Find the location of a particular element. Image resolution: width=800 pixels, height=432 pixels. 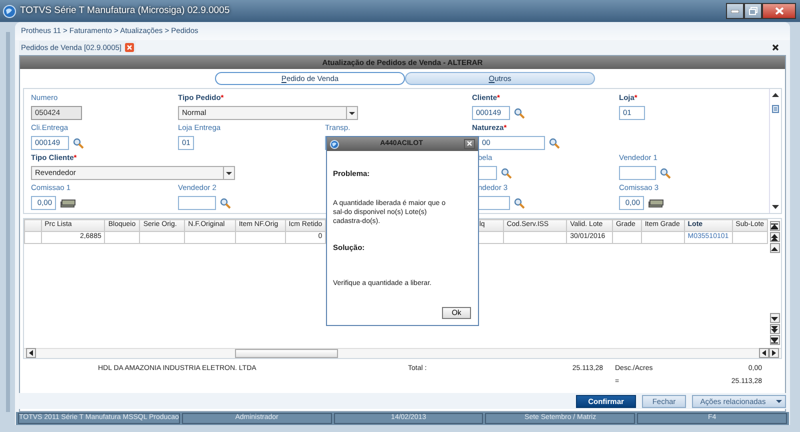

page-down-icon is located at coordinates (774, 329).